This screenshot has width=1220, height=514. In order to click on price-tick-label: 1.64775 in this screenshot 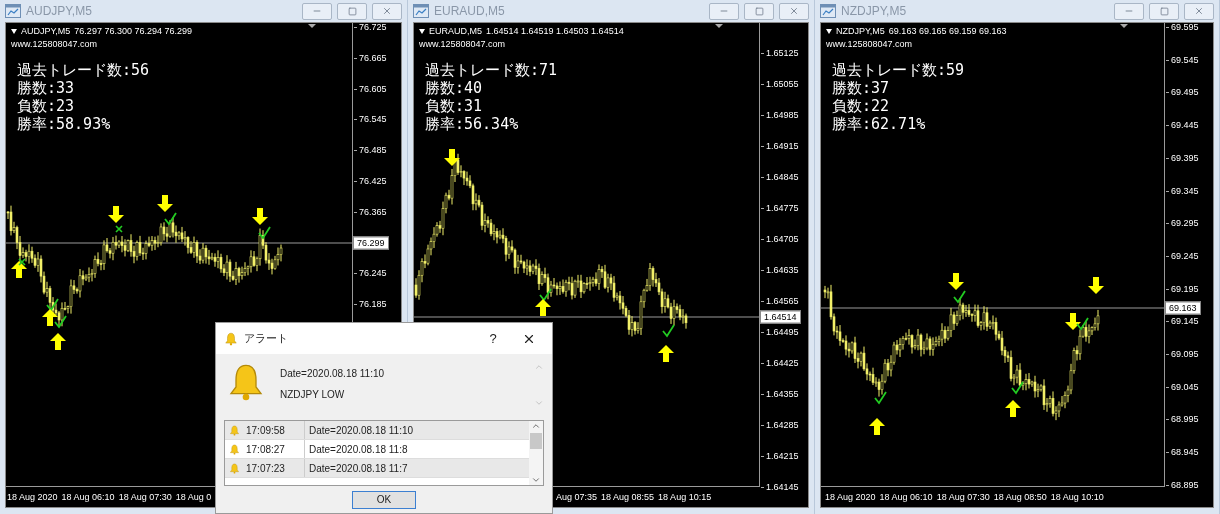, I will do `click(779, 208)`.